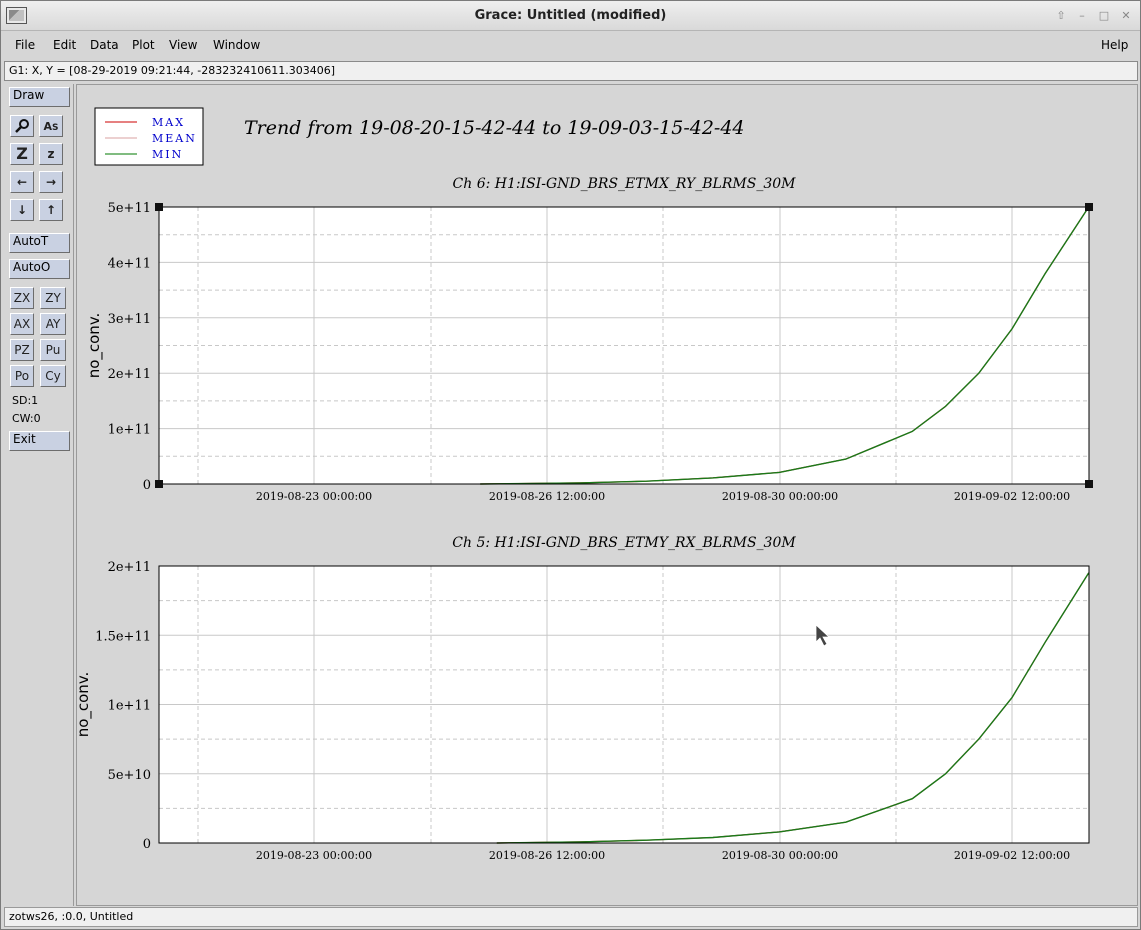 This screenshot has height=930, width=1141. I want to click on chart2-title: Ch 5: H1:ISI-GND_BRS_ETMY_RX_BLRMS_30M, so click(624, 543).